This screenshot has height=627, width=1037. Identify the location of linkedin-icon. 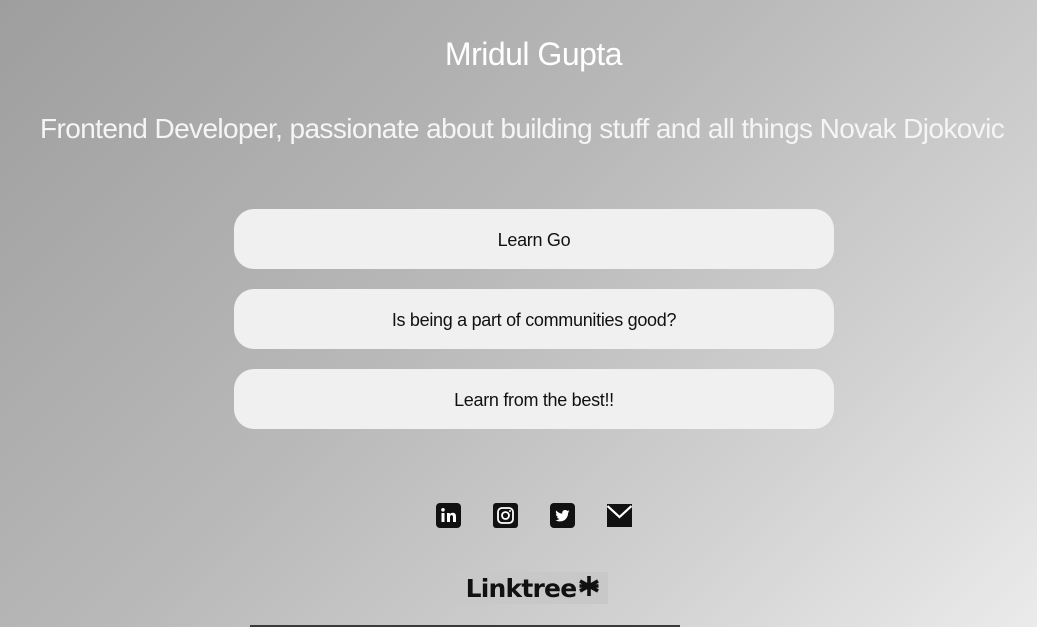
(448, 515).